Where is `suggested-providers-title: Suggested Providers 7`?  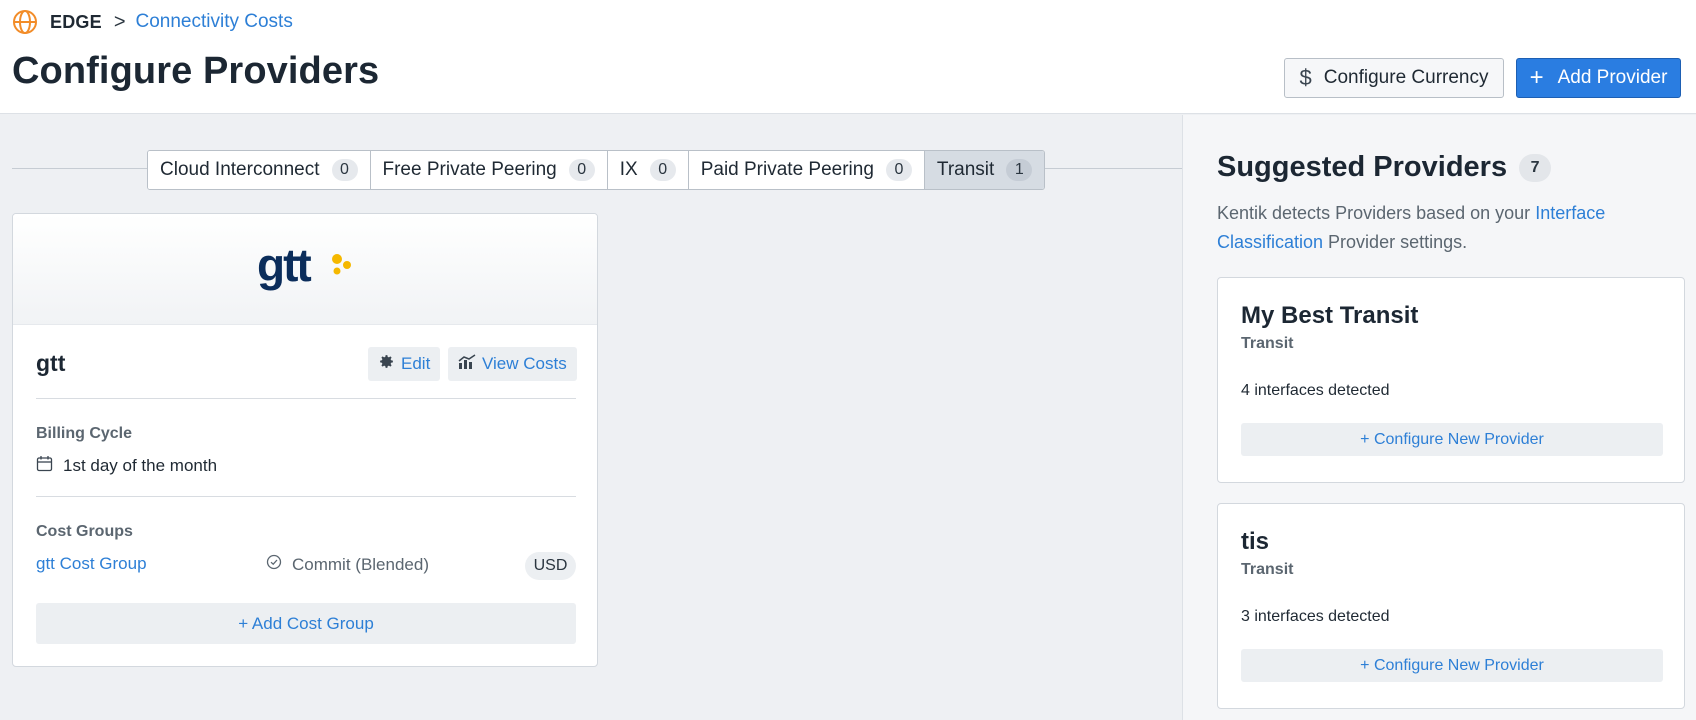 suggested-providers-title: Suggested Providers 7 is located at coordinates (1384, 167).